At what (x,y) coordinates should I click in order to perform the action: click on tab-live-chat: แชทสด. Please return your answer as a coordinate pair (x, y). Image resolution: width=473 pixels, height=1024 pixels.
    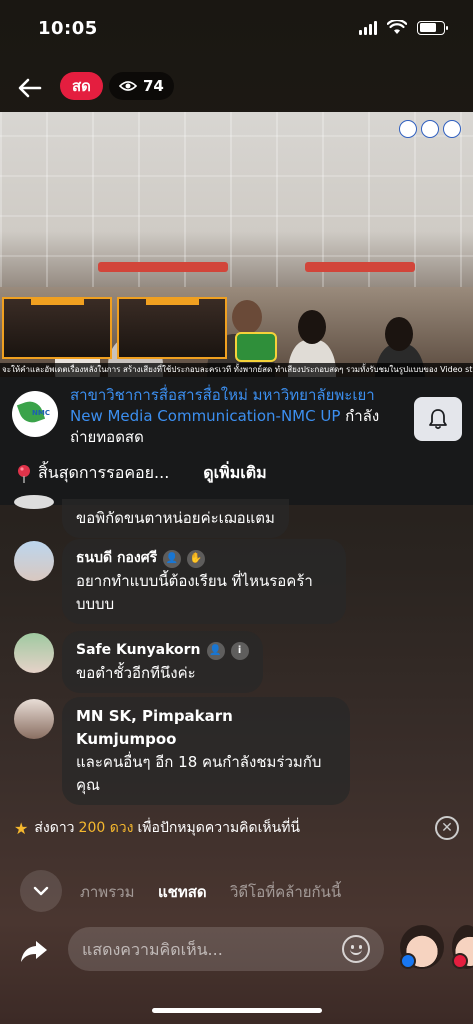
    Looking at the image, I should click on (182, 892).